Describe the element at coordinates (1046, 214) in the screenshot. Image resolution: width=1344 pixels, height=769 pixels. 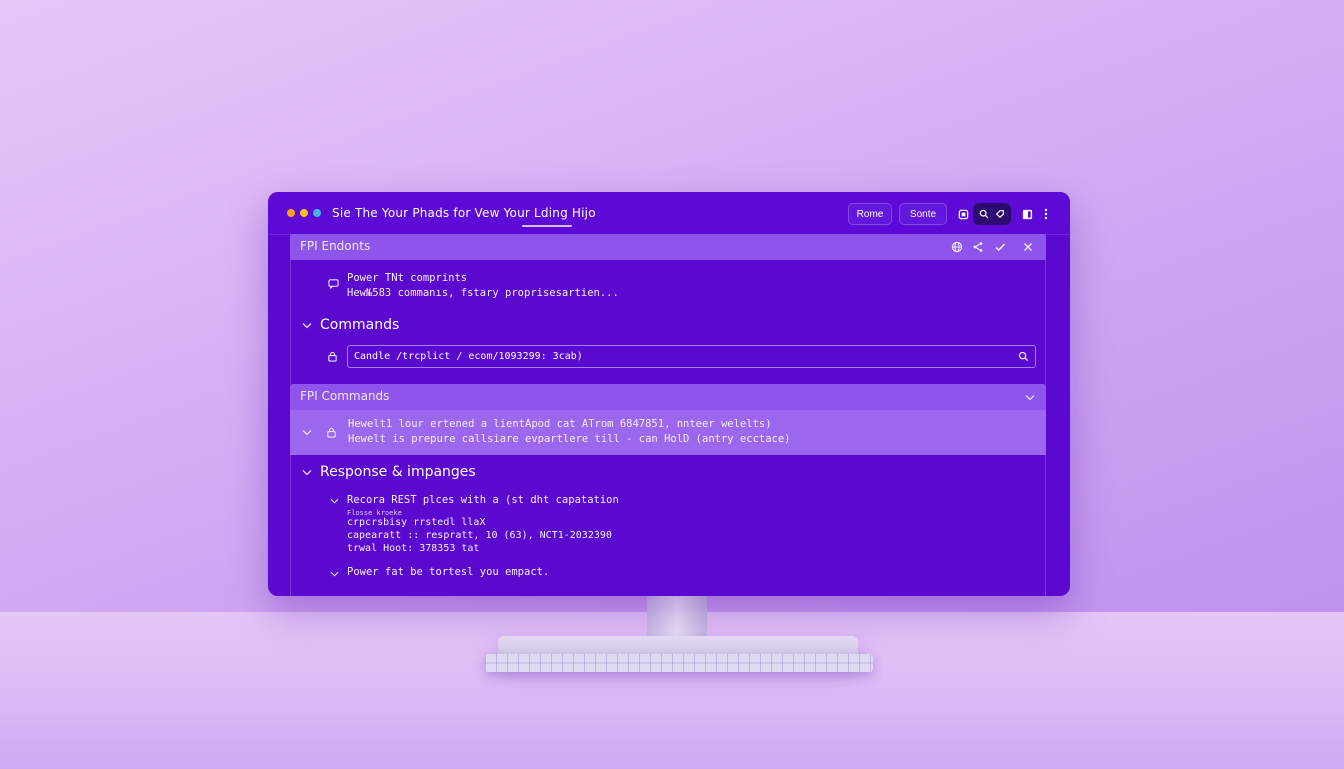
I see `more-icon` at that location.